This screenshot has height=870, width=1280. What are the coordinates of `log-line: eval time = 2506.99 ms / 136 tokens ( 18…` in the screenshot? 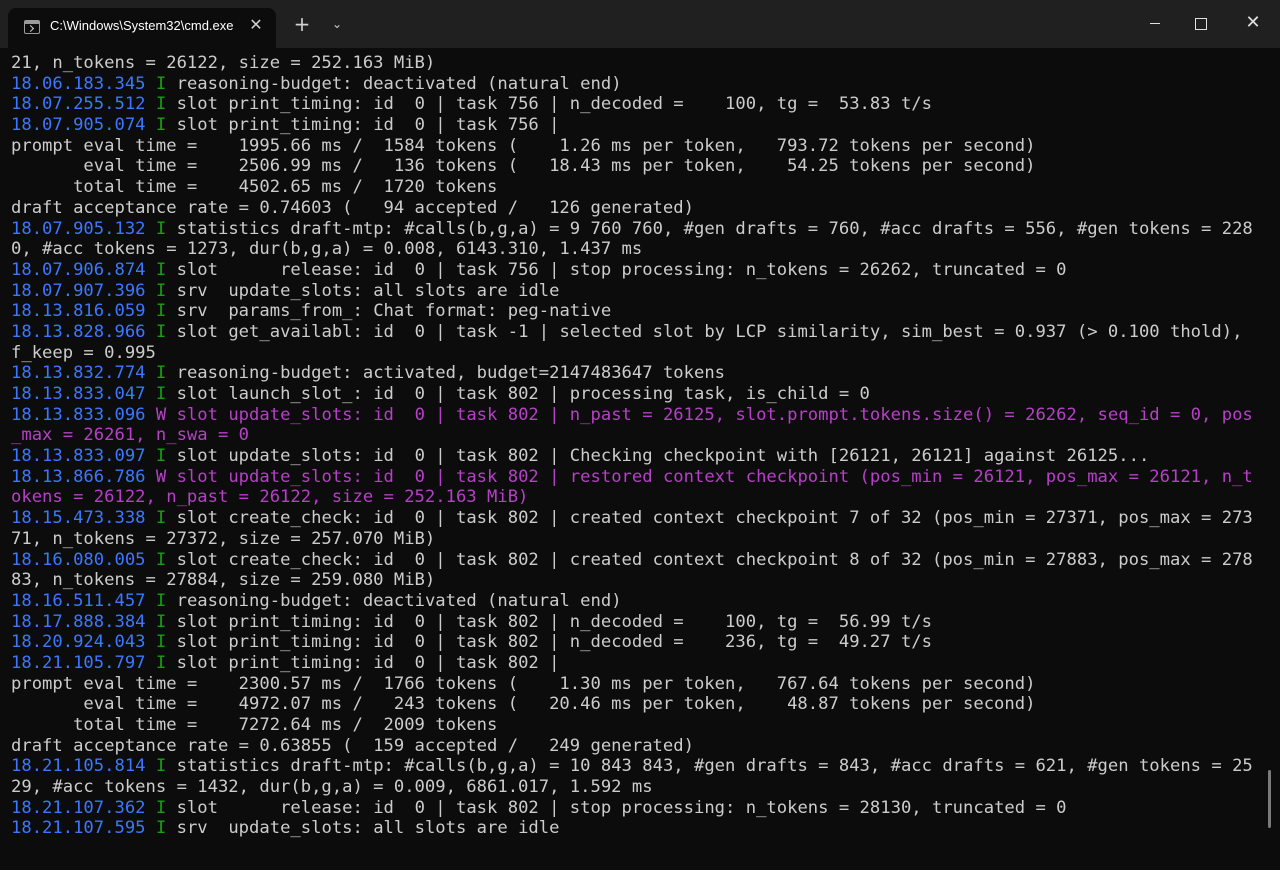 It's located at (632, 166).